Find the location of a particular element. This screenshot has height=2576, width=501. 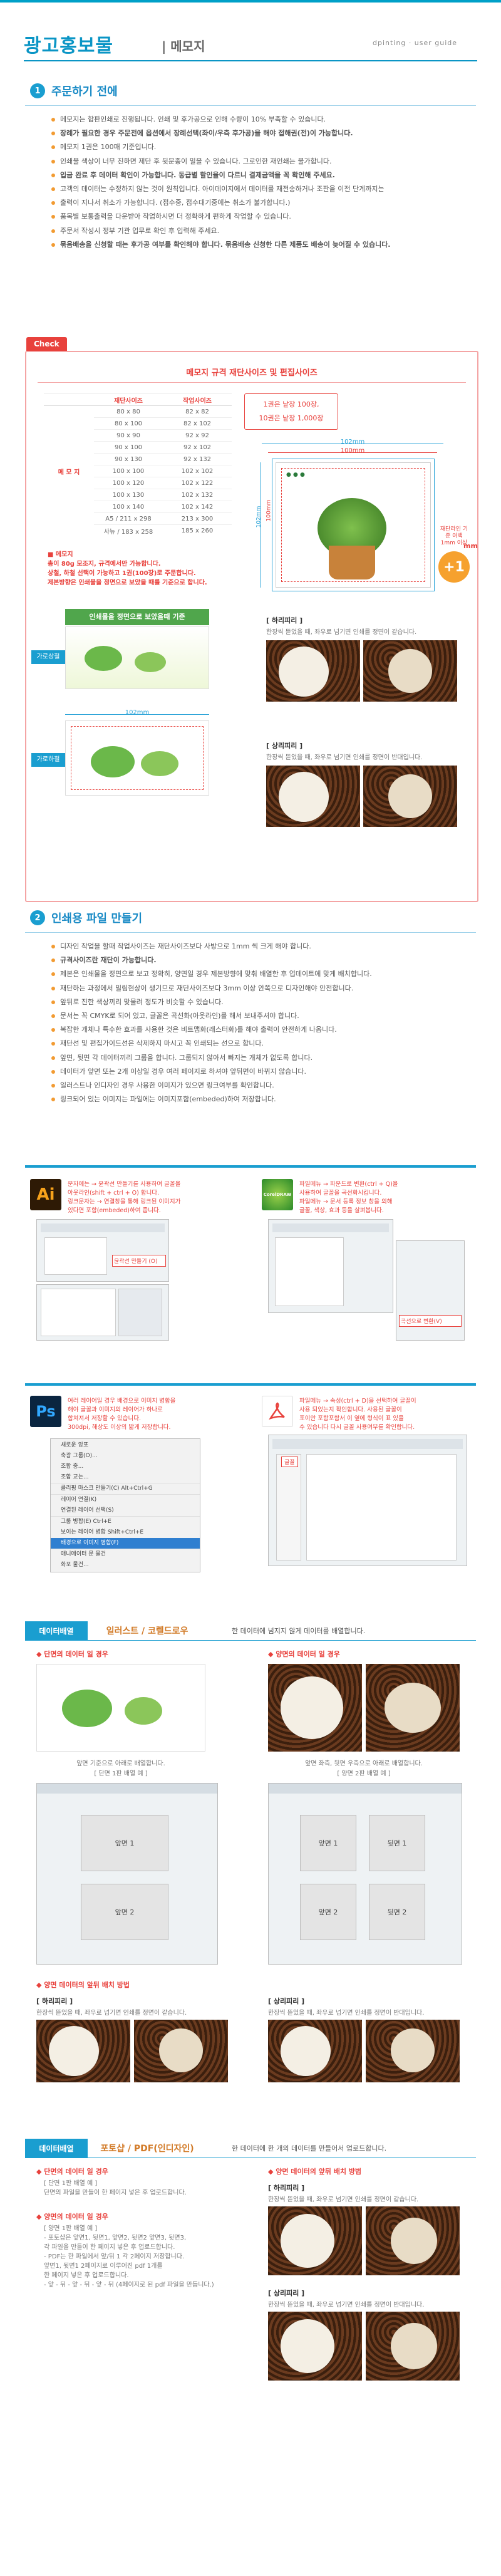

menu-item: 새로운 앙포 is located at coordinates (125, 1445).